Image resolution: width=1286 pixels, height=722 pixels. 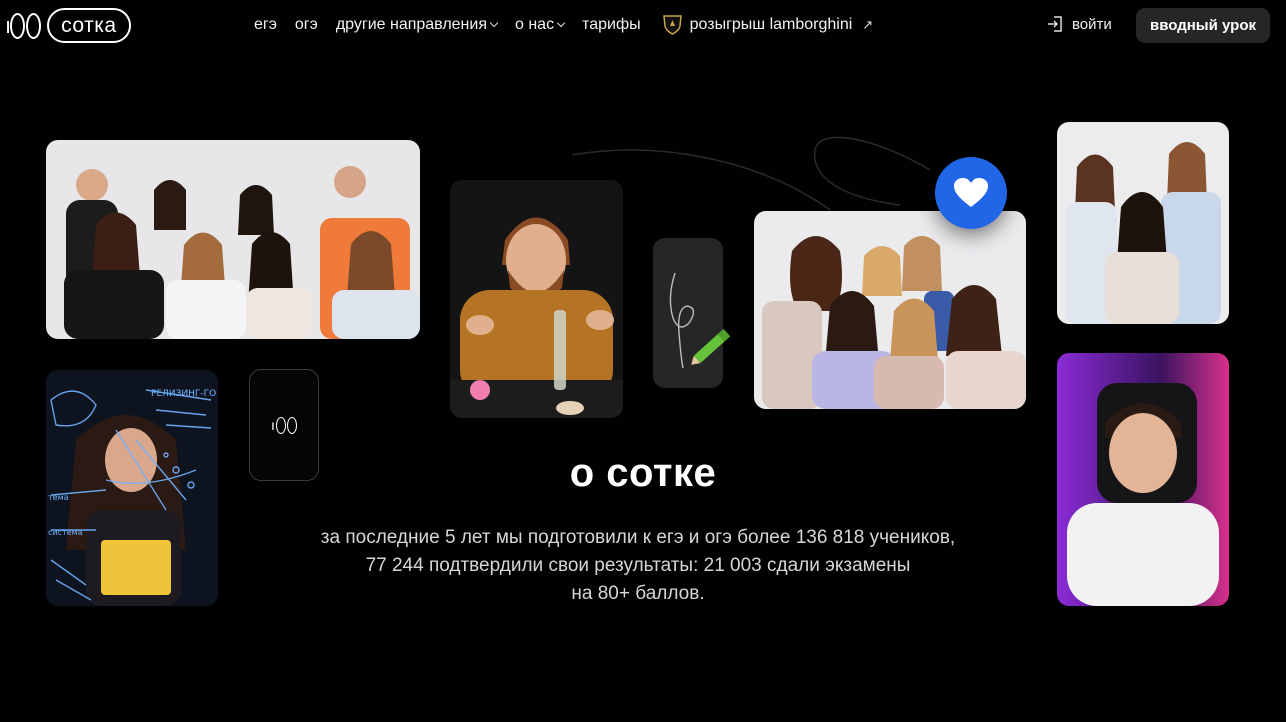 I want to click on logo-one: ı, so click(x=8, y=25).